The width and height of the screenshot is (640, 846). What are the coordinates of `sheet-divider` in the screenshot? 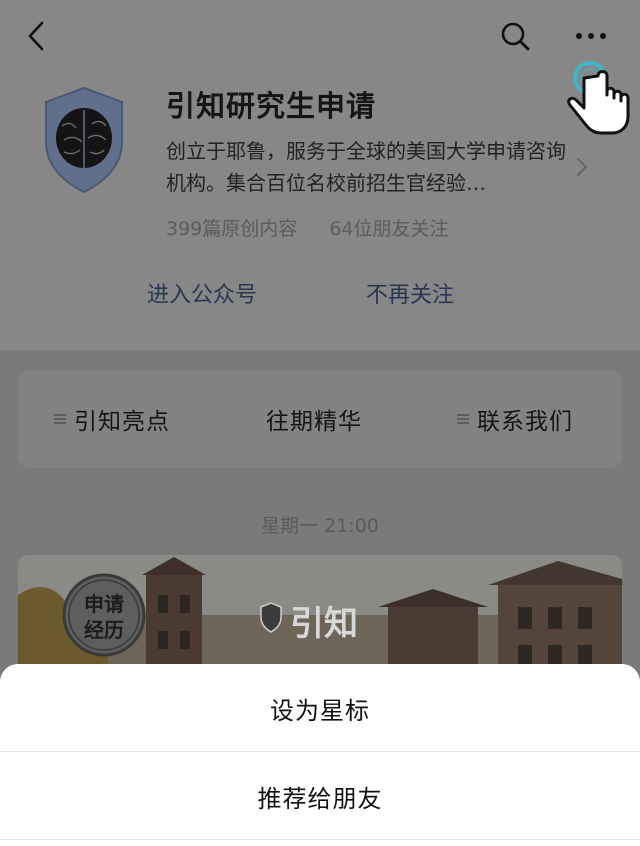 It's located at (320, 839).